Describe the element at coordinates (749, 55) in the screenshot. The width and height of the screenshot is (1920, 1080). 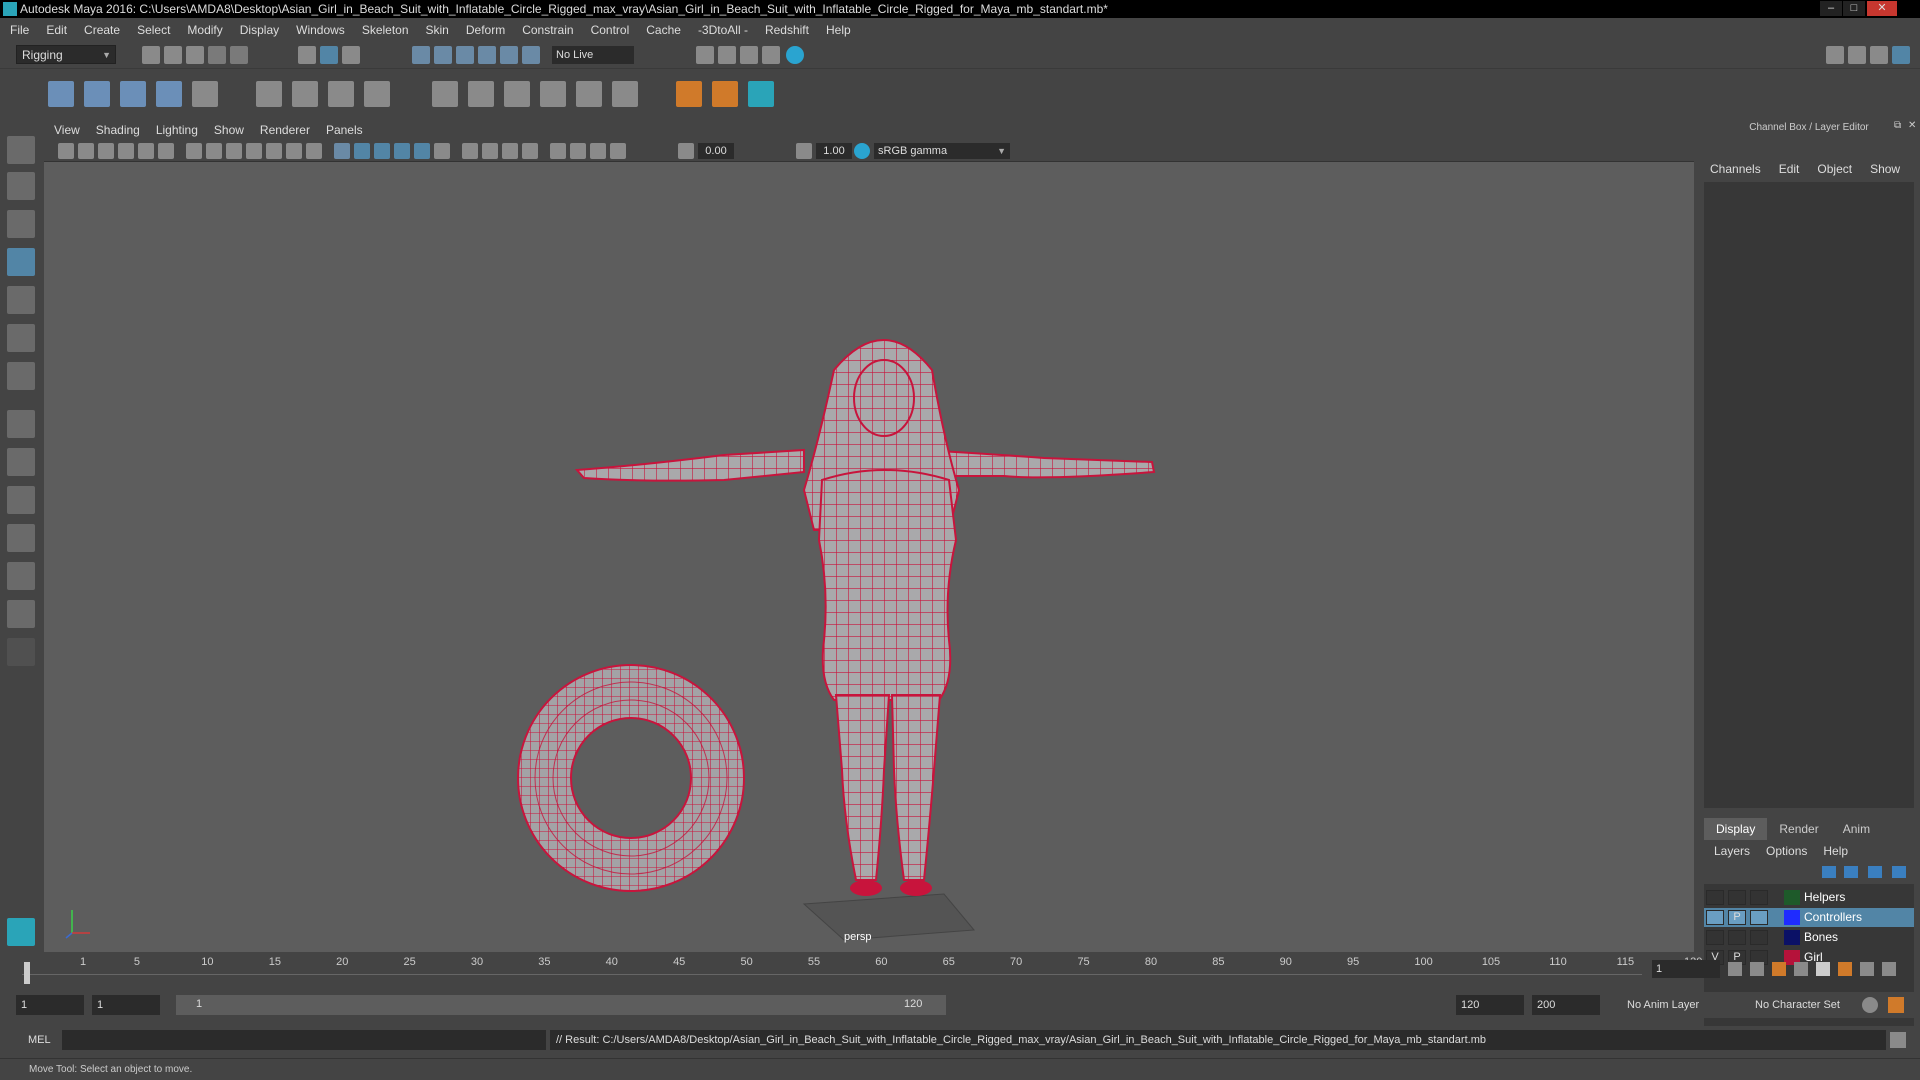
I see `ipr-render-icon` at that location.